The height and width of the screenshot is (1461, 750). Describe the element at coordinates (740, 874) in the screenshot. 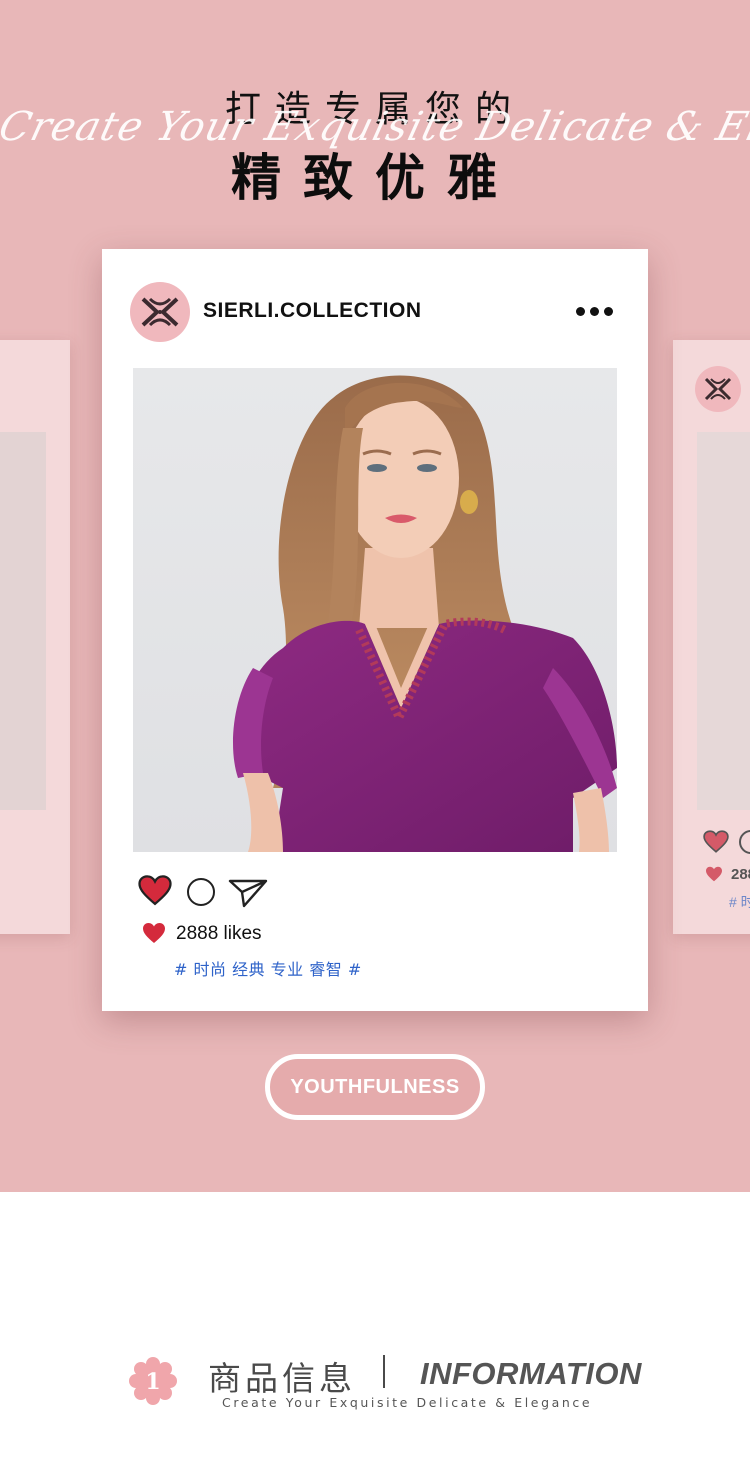

I see `likes-count-partial: 288` at that location.